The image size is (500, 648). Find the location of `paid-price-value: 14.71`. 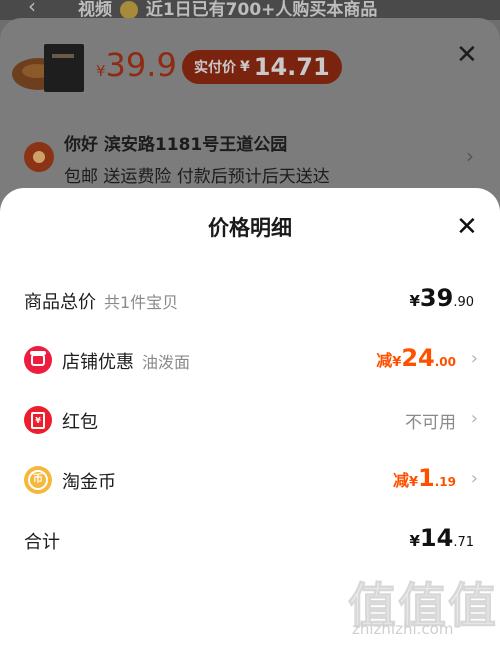

paid-price-value: 14.71 is located at coordinates (291, 67).